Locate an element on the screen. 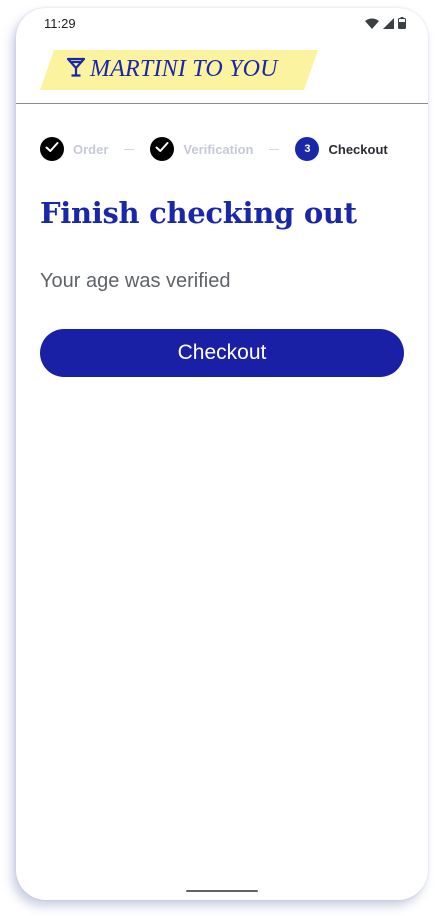 This screenshot has height=916, width=436. battery-icon is located at coordinates (402, 23).